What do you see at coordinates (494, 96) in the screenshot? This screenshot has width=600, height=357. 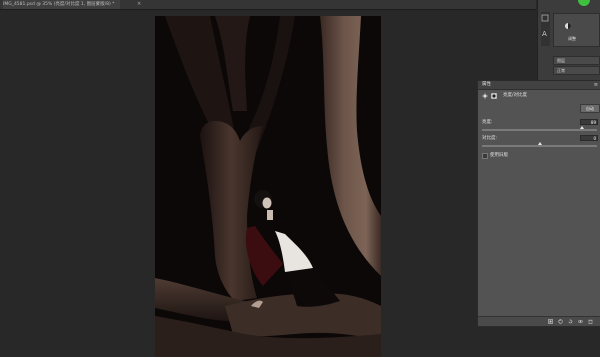 I see `layer-mask-icon` at bounding box center [494, 96].